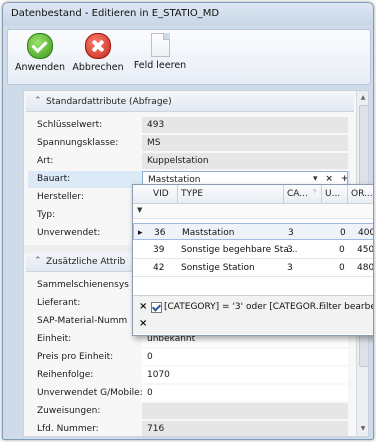  What do you see at coordinates (192, 194) in the screenshot?
I see `column-header-type: TYPE` at bounding box center [192, 194].